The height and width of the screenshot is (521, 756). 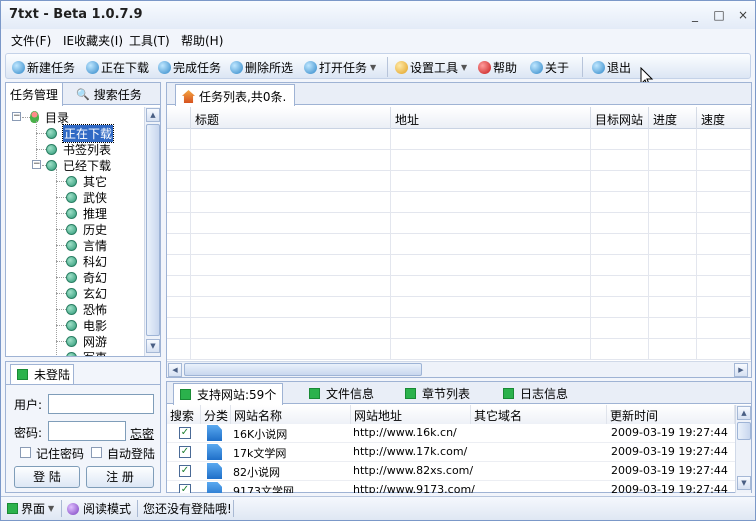 I want to click on close-button: ×, so click(x=743, y=15).